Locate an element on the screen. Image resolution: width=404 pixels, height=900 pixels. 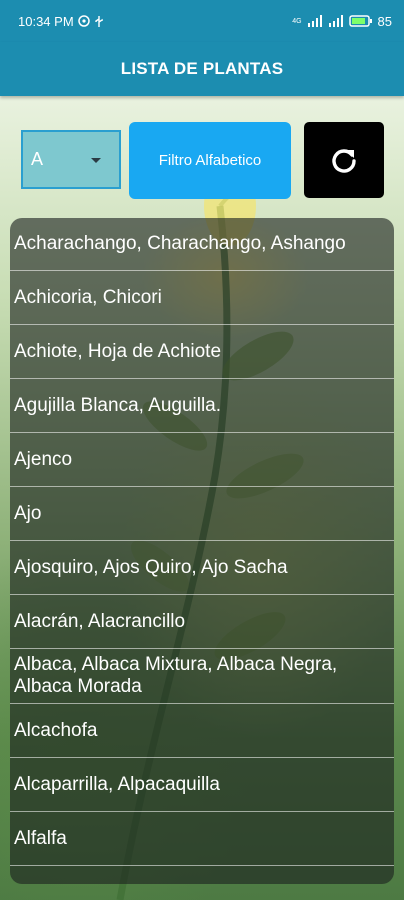
list-item: Ajosquiro, Ajos Quiro, Ajo Sacha is located at coordinates (202, 568).